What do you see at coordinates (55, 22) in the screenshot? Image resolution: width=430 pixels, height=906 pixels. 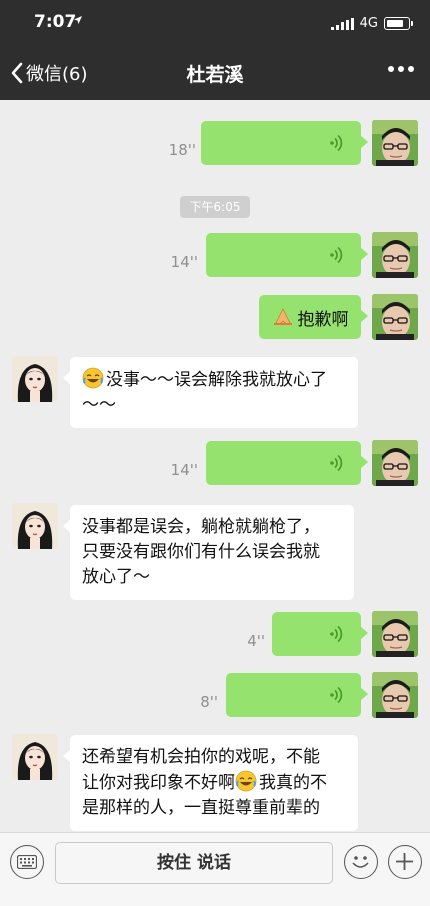 I see `status-time: 7:07` at bounding box center [55, 22].